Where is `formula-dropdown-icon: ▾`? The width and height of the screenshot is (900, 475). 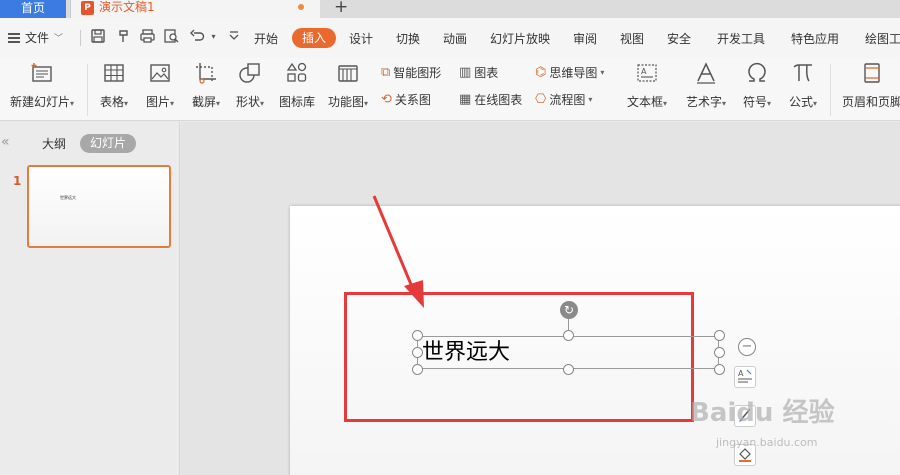 formula-dropdown-icon: ▾ is located at coordinates (815, 103).